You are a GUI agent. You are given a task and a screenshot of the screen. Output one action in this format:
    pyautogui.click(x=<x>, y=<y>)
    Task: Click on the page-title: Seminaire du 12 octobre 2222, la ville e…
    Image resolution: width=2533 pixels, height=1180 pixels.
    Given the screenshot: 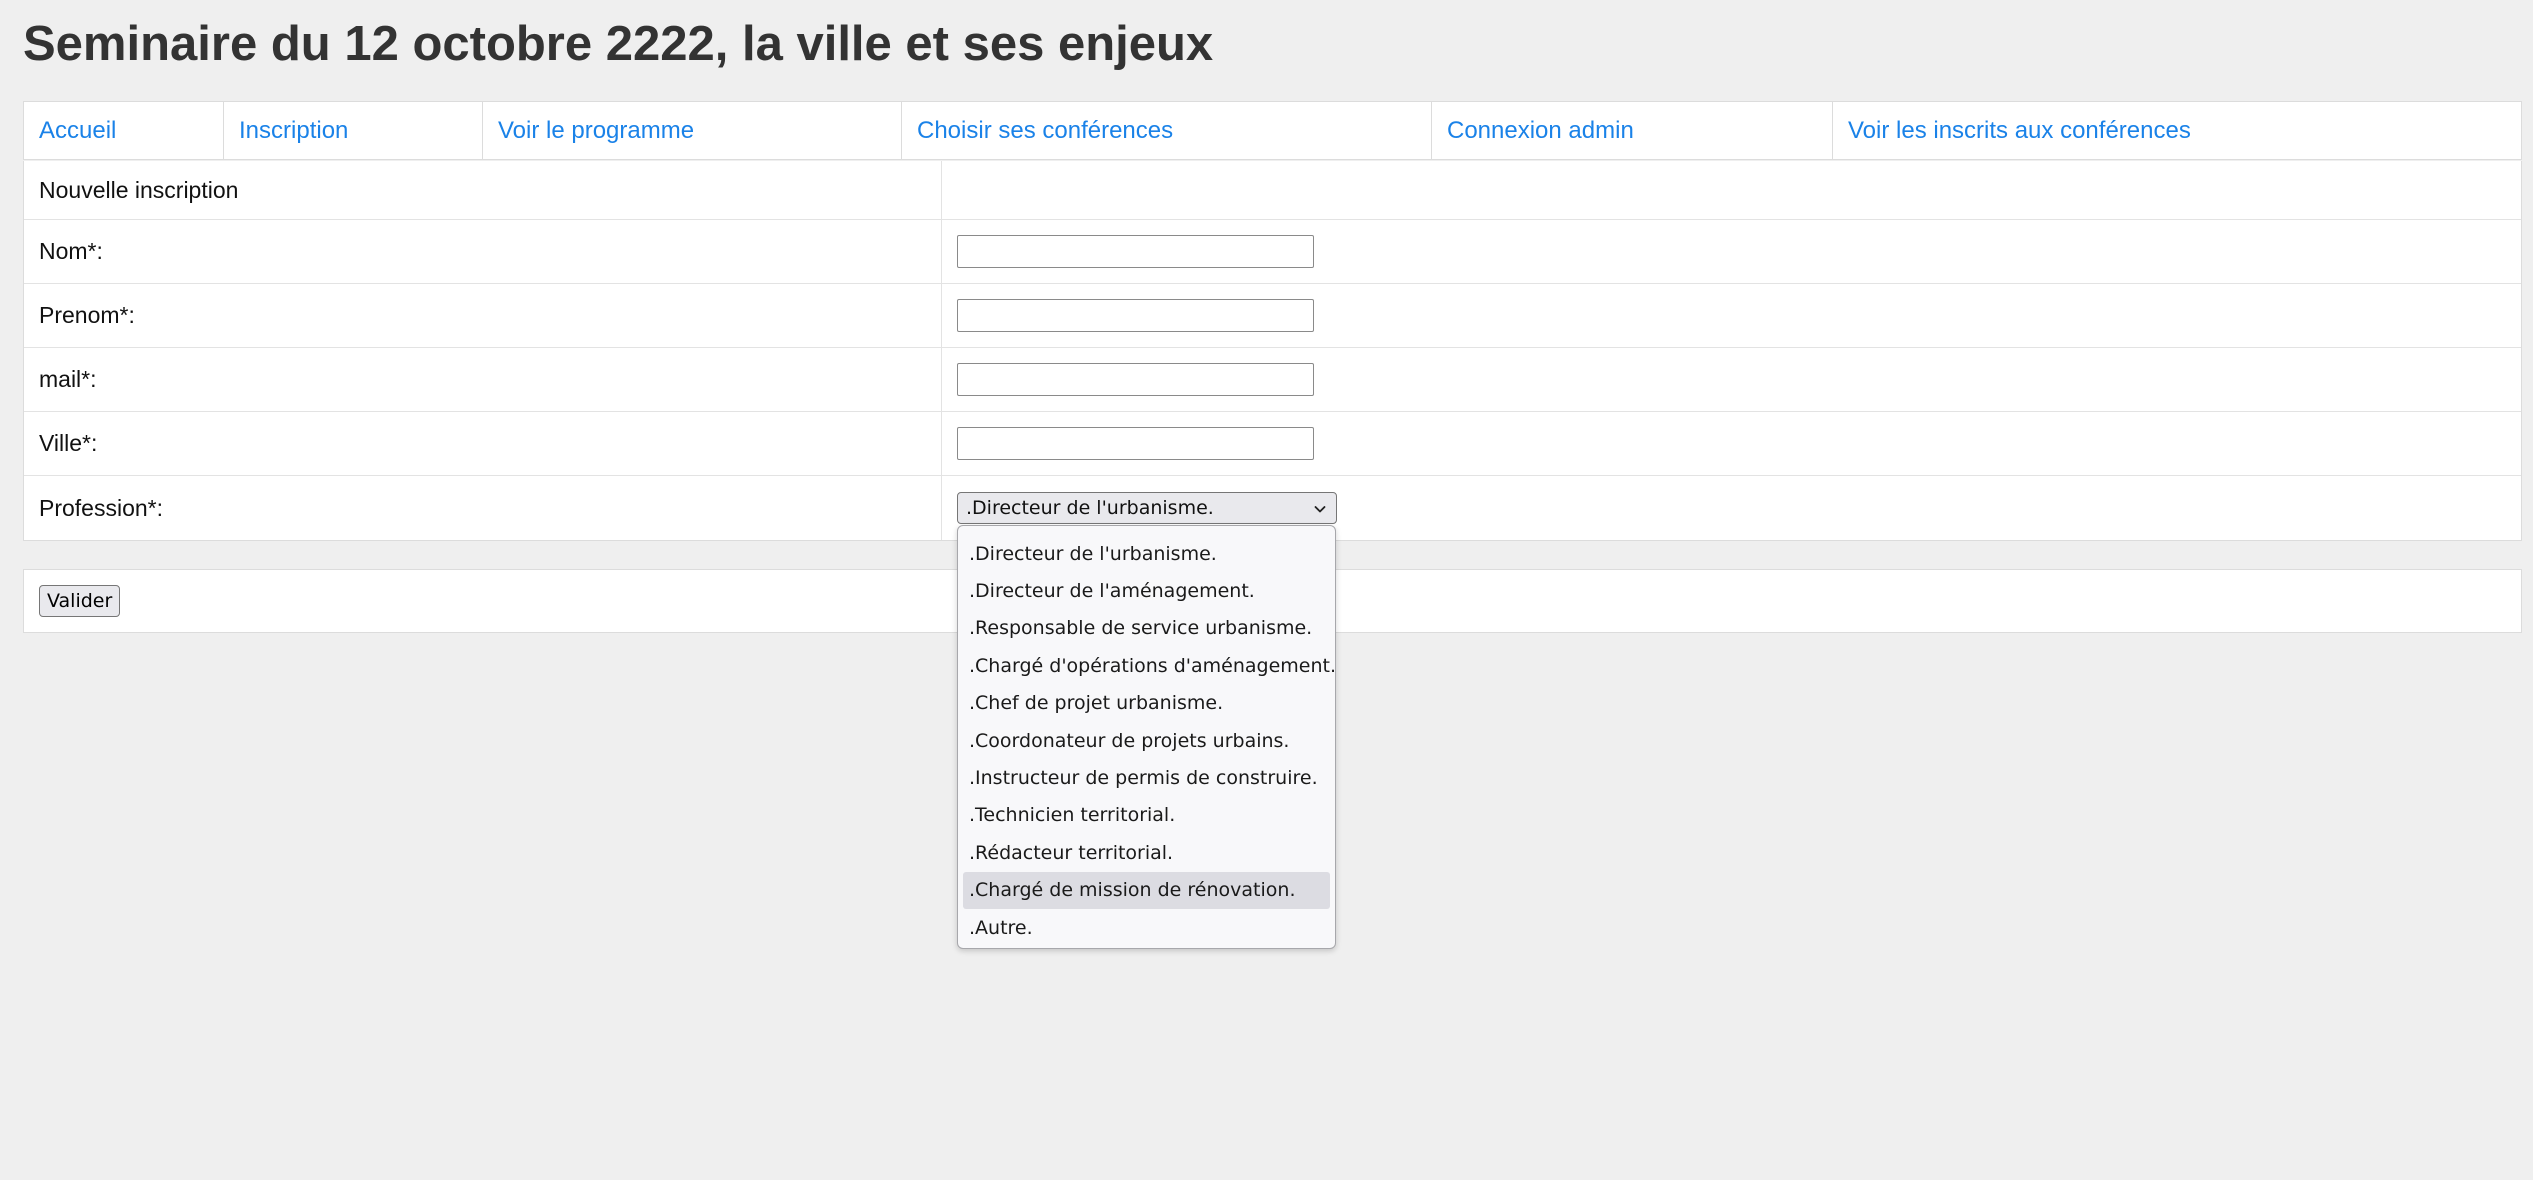 What is the action you would take?
    pyautogui.click(x=618, y=44)
    